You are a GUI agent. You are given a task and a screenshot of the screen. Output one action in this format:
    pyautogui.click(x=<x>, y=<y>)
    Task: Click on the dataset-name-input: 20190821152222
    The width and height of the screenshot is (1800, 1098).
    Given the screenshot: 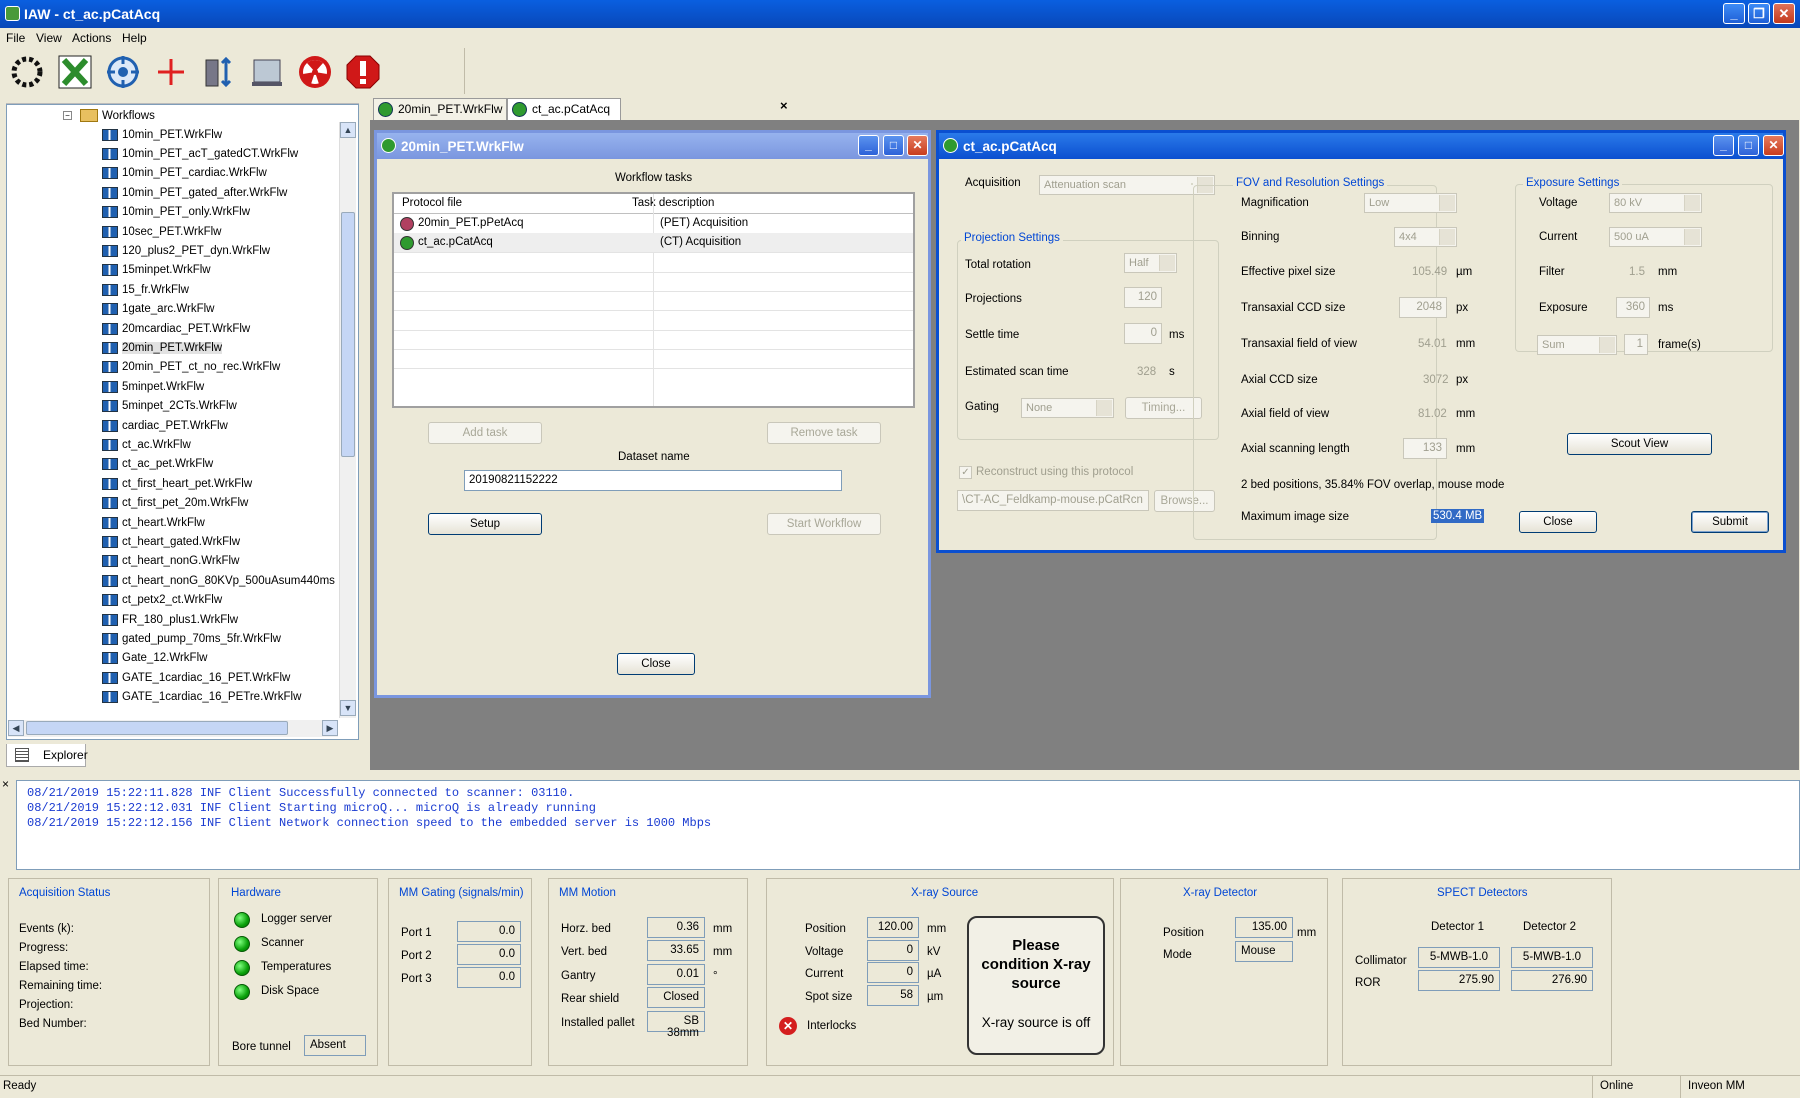 What is the action you would take?
    pyautogui.click(x=653, y=480)
    